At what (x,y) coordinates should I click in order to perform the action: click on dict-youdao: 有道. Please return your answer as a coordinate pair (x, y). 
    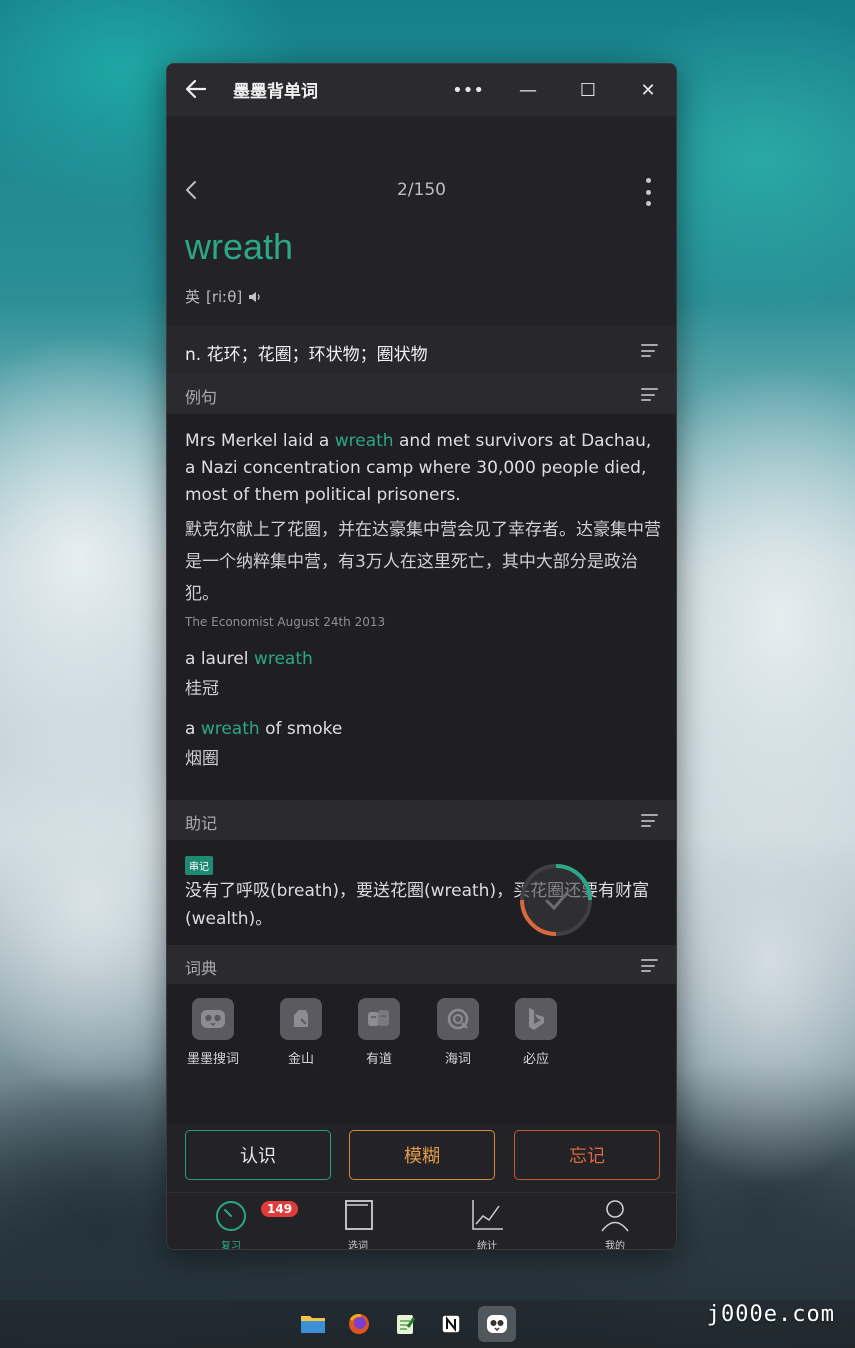
    Looking at the image, I should click on (379, 1032).